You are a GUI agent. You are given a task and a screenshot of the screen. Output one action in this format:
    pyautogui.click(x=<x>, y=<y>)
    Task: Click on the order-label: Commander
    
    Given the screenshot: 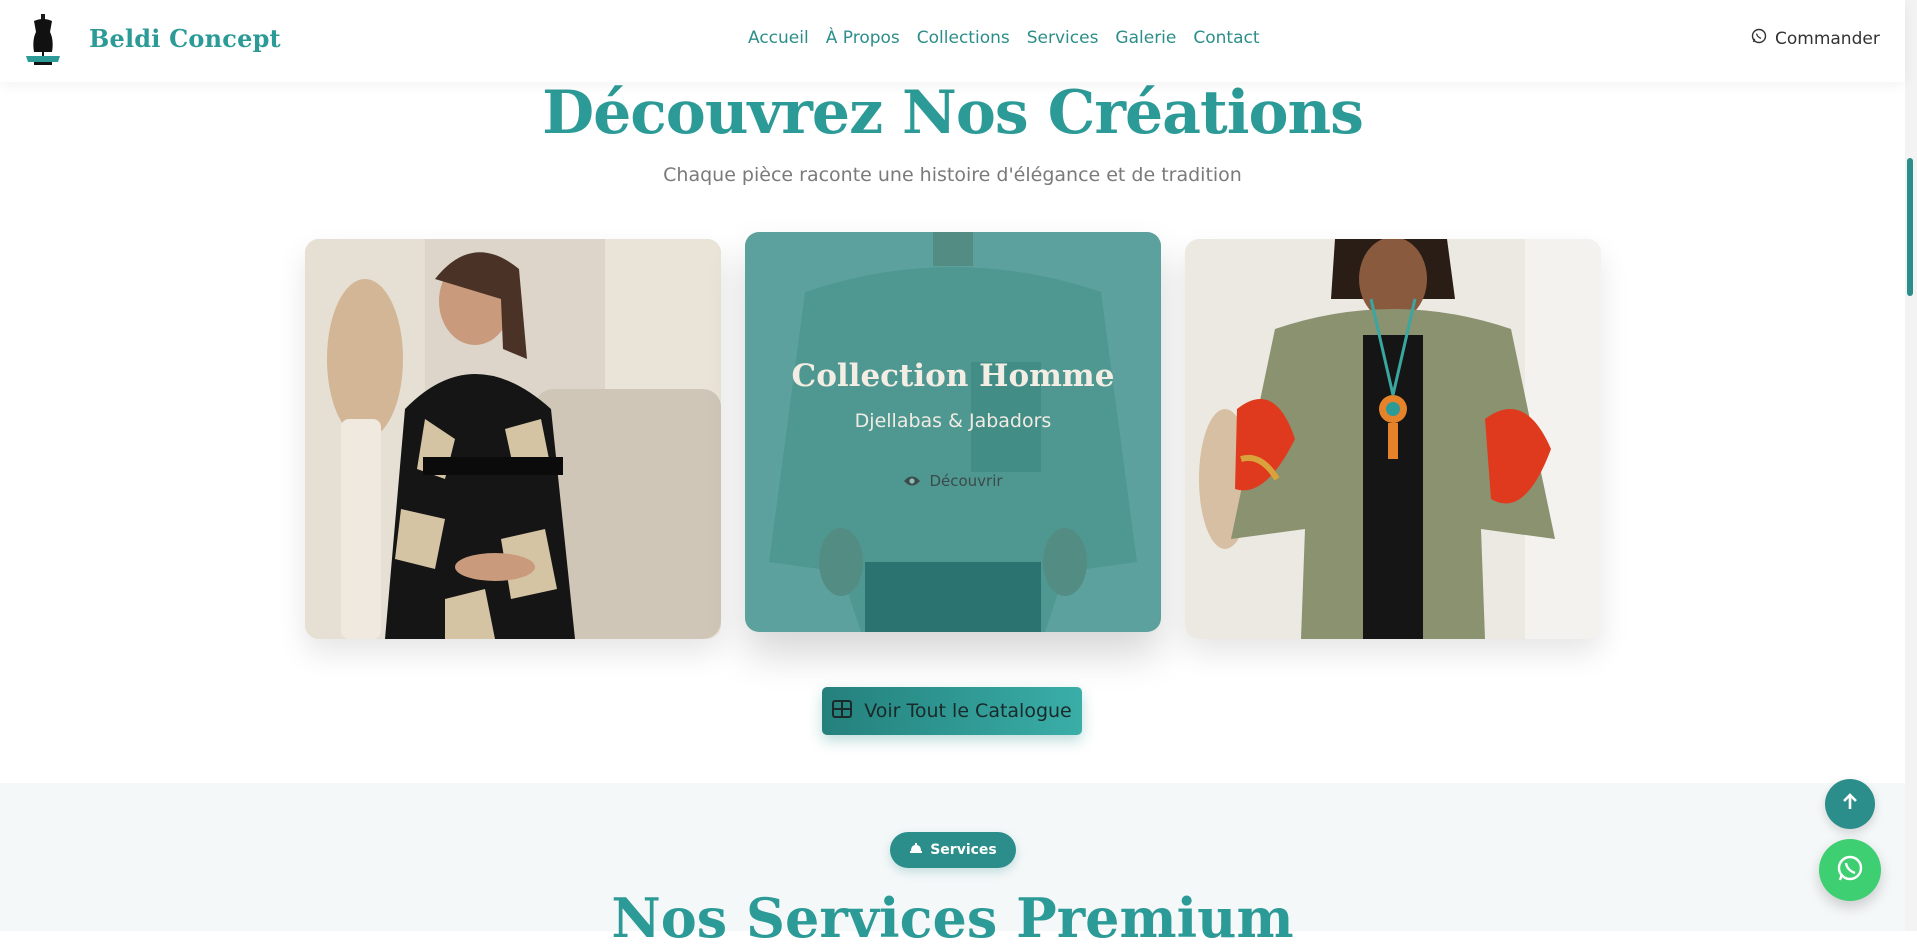 What is the action you would take?
    pyautogui.click(x=1827, y=38)
    